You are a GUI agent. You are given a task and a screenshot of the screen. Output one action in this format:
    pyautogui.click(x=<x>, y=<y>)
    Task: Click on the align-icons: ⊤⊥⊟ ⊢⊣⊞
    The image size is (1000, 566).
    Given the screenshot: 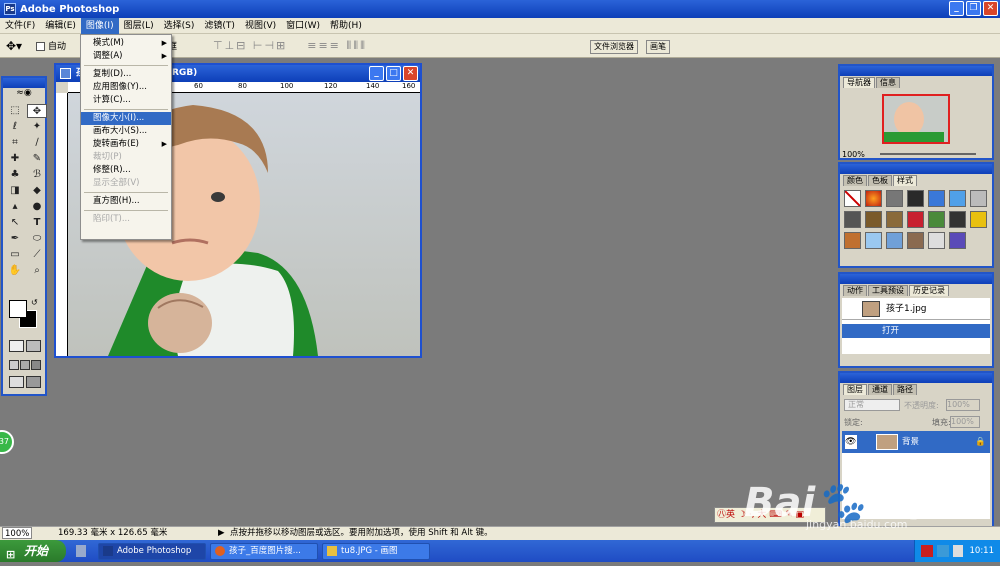 What is the action you would take?
    pyautogui.click(x=250, y=45)
    